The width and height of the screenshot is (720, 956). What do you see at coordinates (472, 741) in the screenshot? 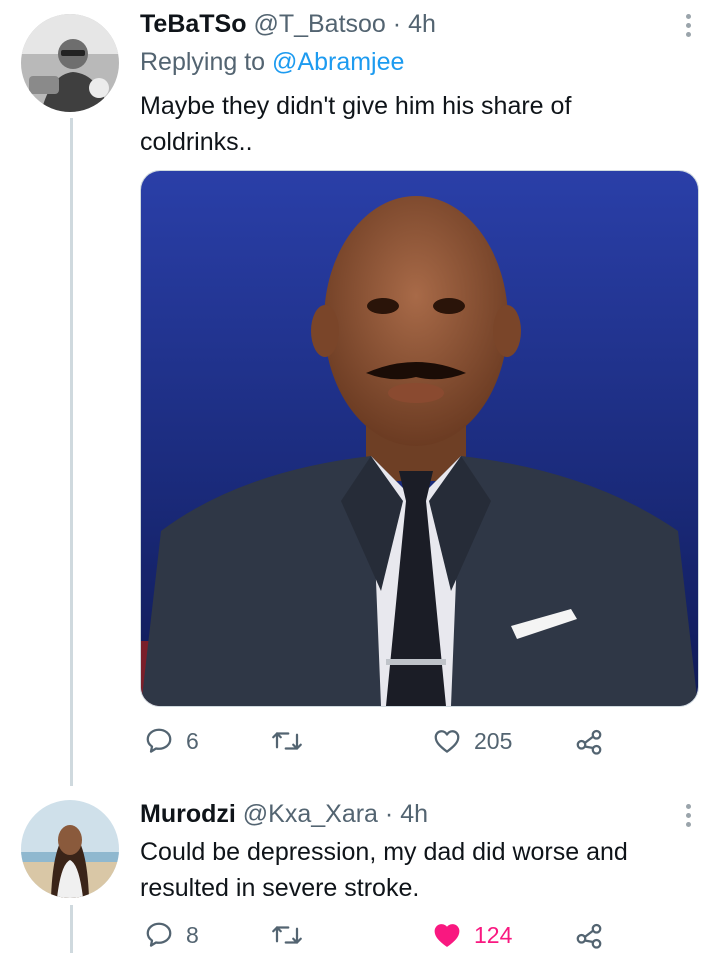
I see `like-button: 205` at bounding box center [472, 741].